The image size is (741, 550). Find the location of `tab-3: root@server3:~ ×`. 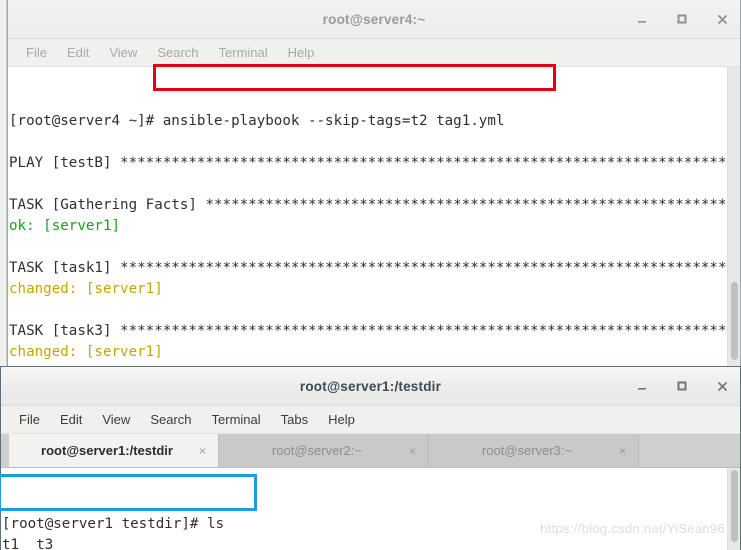

tab-3: root@server3:~ × is located at coordinates (534, 450).